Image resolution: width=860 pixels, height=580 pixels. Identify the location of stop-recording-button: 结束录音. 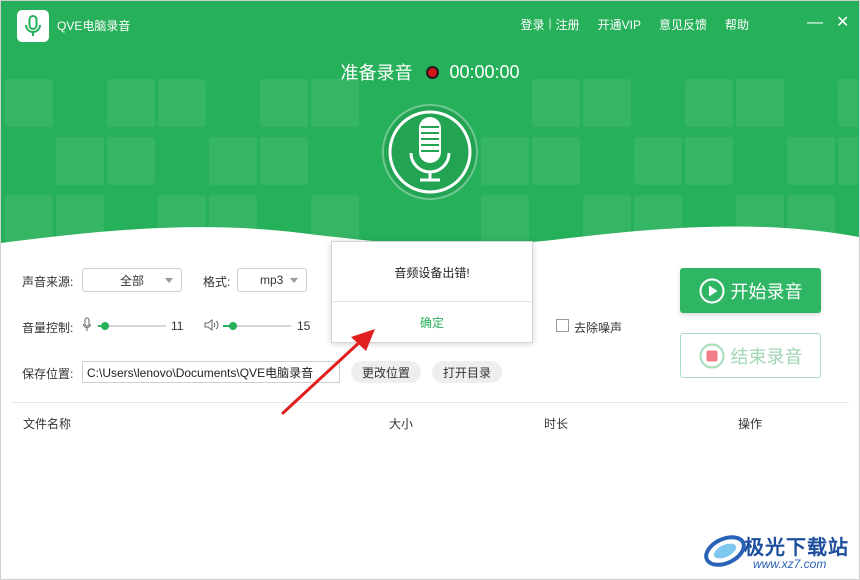
(750, 355).